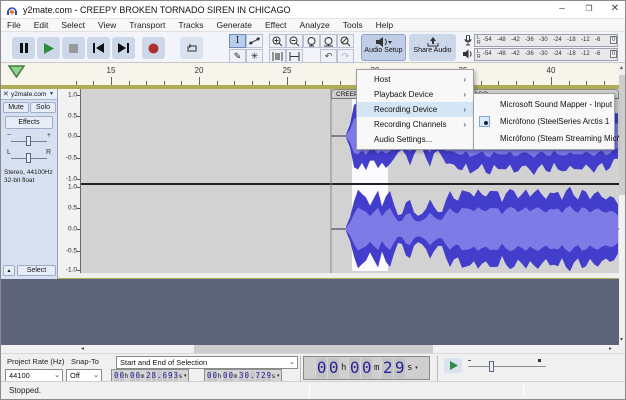 The width and height of the screenshot is (626, 400). I want to click on vertical-scrollbar-thumb, so click(622, 135).